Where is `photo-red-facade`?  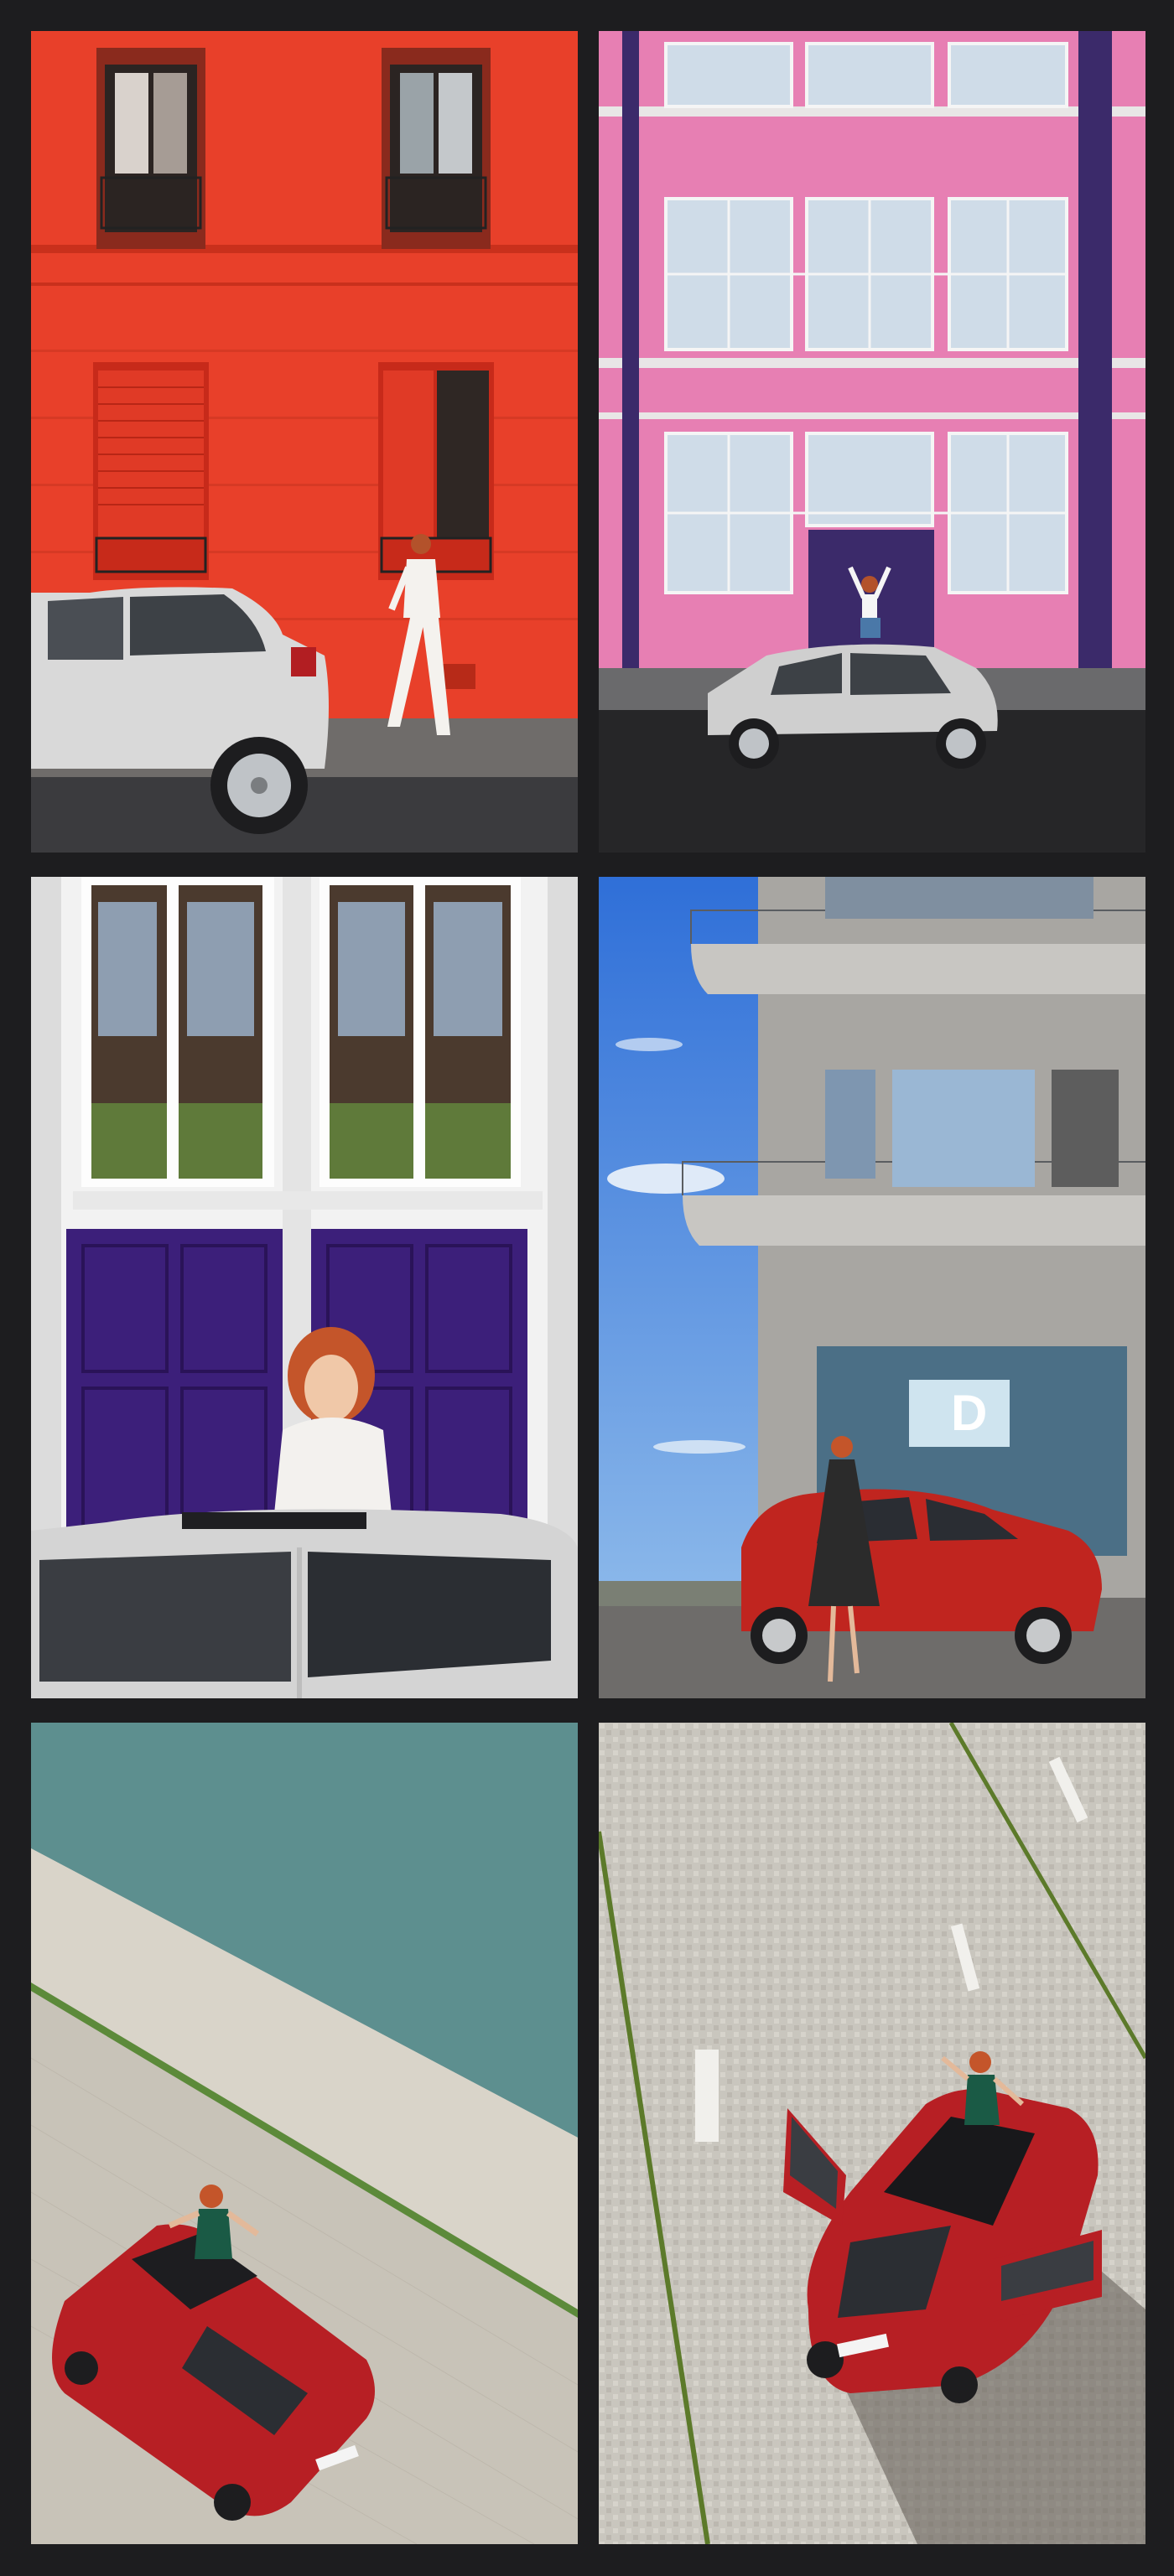
photo-red-facade is located at coordinates (304, 442).